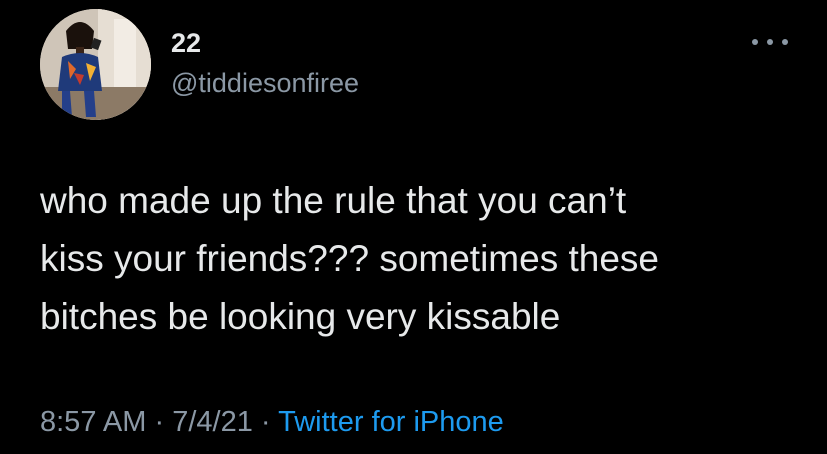 The height and width of the screenshot is (454, 827). What do you see at coordinates (212, 422) in the screenshot?
I see `tweet-date: 7/4/21` at bounding box center [212, 422].